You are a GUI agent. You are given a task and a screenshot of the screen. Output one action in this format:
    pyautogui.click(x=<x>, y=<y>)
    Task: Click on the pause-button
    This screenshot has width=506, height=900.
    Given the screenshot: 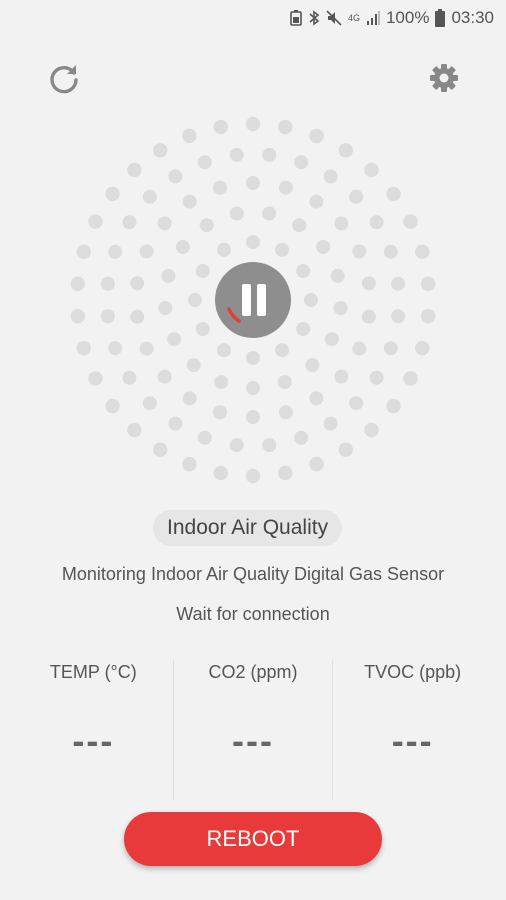 What is the action you would take?
    pyautogui.click(x=253, y=300)
    